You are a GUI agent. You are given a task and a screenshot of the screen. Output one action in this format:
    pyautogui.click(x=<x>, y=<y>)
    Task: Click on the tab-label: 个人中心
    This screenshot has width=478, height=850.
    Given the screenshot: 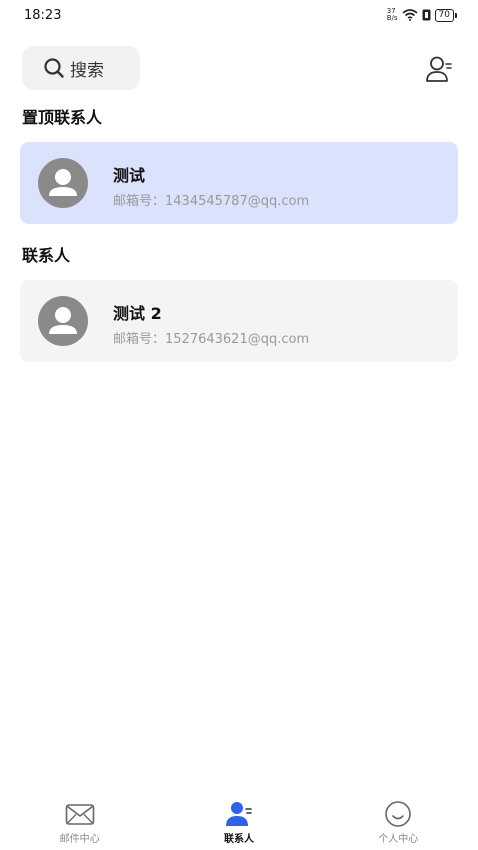 What is the action you would take?
    pyautogui.click(x=398, y=839)
    